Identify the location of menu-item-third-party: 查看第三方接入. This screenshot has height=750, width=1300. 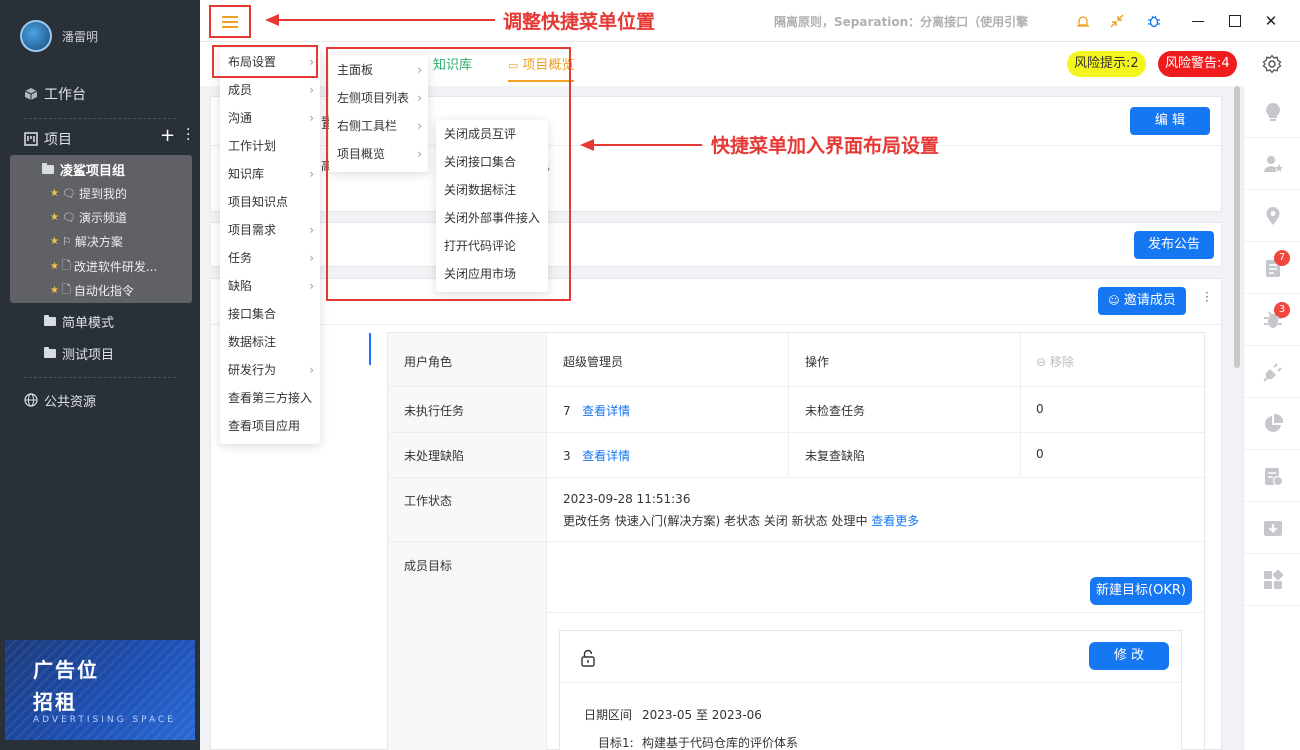
(270, 398).